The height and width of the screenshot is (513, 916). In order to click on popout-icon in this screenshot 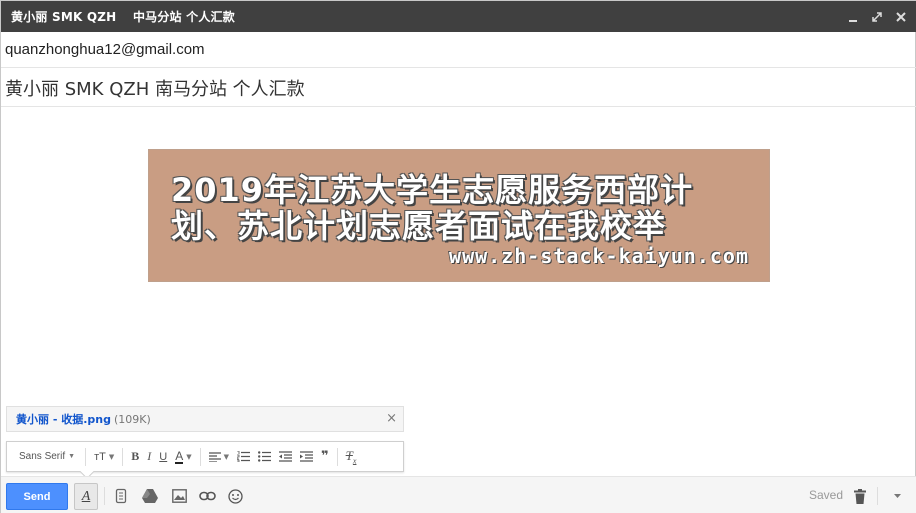, I will do `click(877, 17)`.